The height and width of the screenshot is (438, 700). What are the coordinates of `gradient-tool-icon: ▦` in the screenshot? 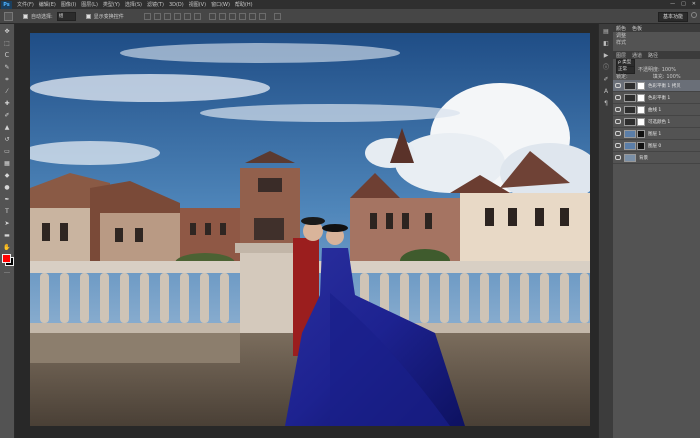 It's located at (7, 163).